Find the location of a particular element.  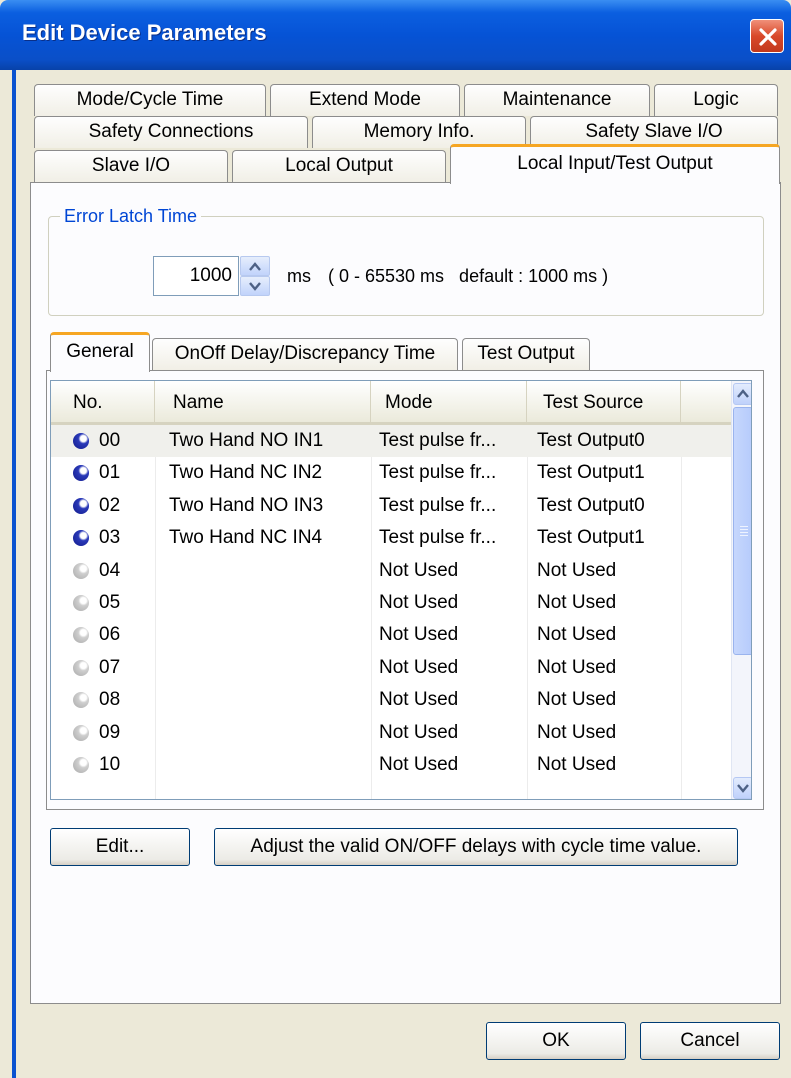

row-number: 07 is located at coordinates (110, 667).